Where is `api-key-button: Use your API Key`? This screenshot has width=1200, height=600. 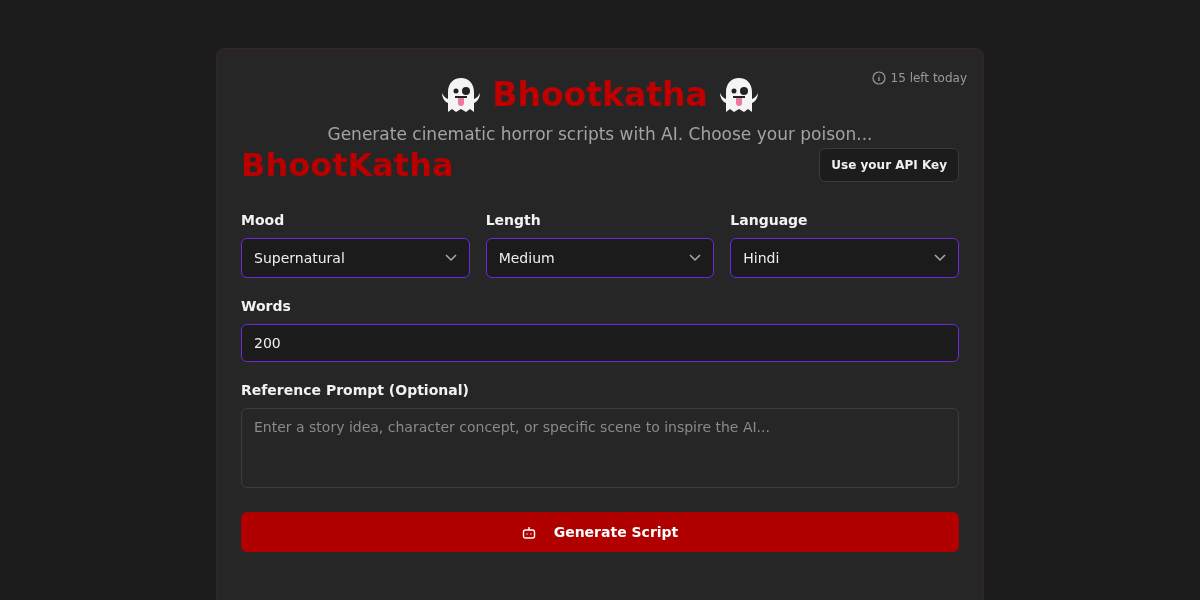
api-key-button: Use your API Key is located at coordinates (889, 165).